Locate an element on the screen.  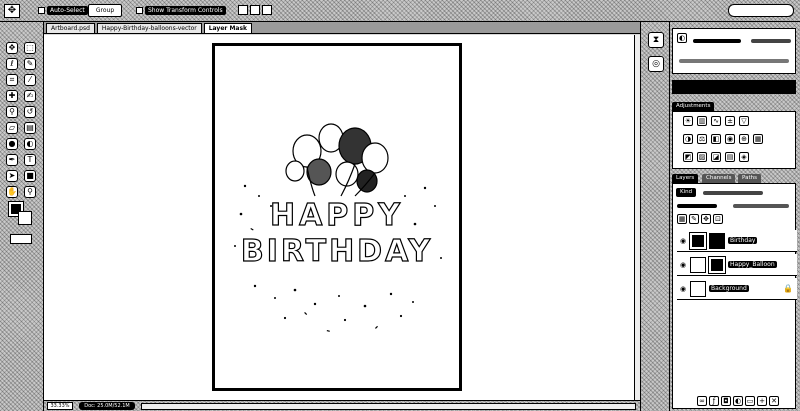
path-select-tool-icon: ➤ is located at coordinates (12, 176).